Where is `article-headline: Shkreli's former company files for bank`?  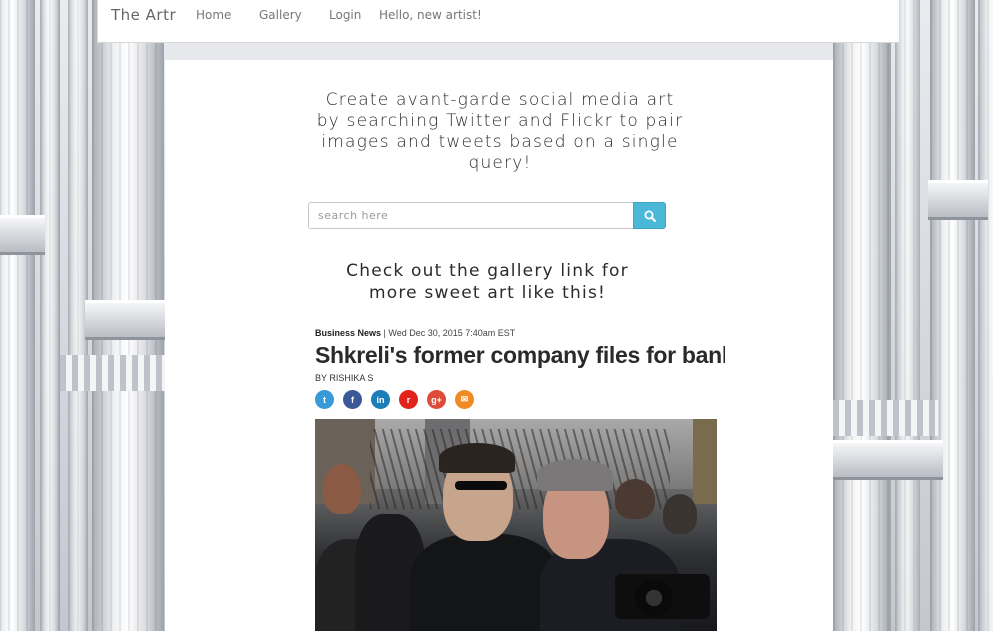 article-headline: Shkreli's former company files for bank is located at coordinates (520, 355).